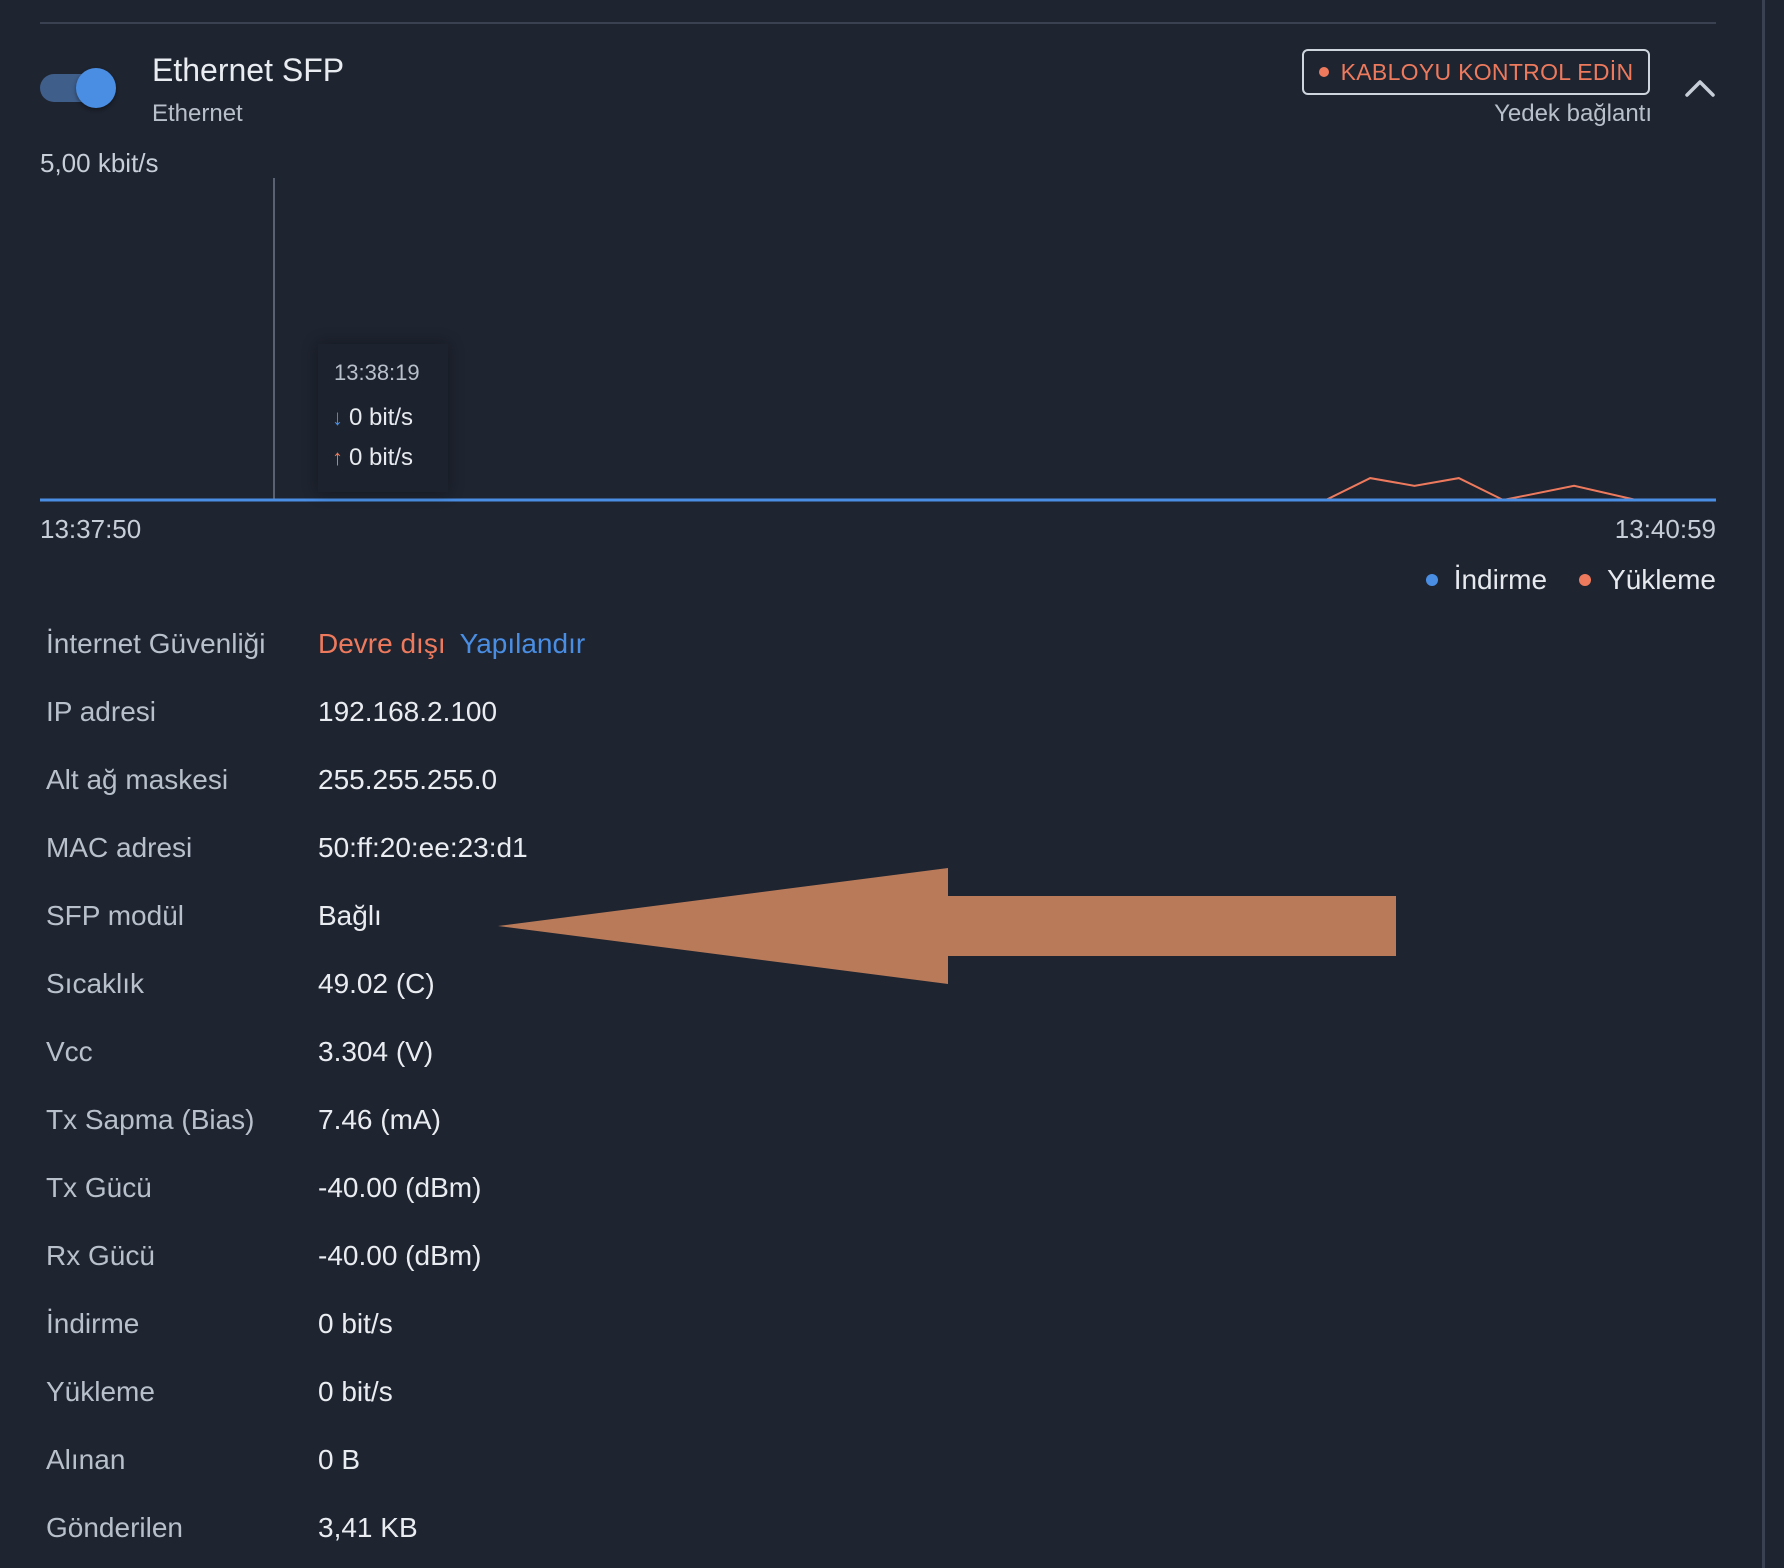  Describe the element at coordinates (1500, 579) in the screenshot. I see `legend-label-download: İndirme` at that location.